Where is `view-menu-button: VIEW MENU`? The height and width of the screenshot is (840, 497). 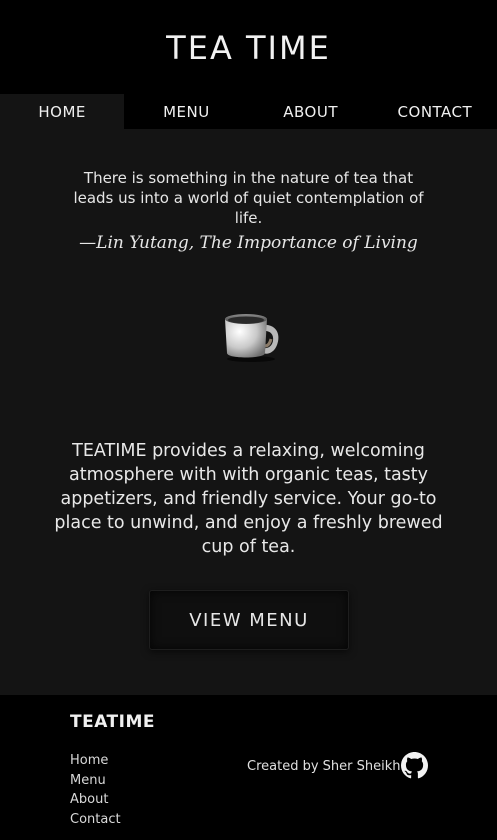
view-menu-button: VIEW MENU is located at coordinates (249, 620).